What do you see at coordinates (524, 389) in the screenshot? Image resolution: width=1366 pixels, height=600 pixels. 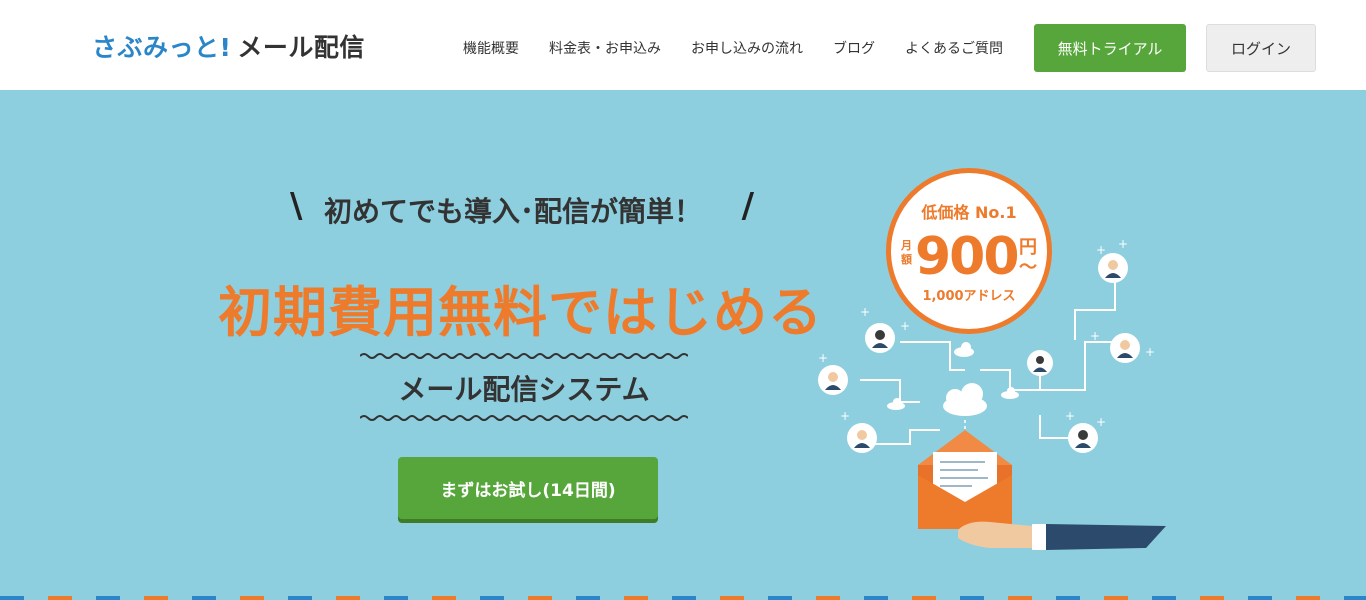 I see `hero-subtitle: メール配信システム` at bounding box center [524, 389].